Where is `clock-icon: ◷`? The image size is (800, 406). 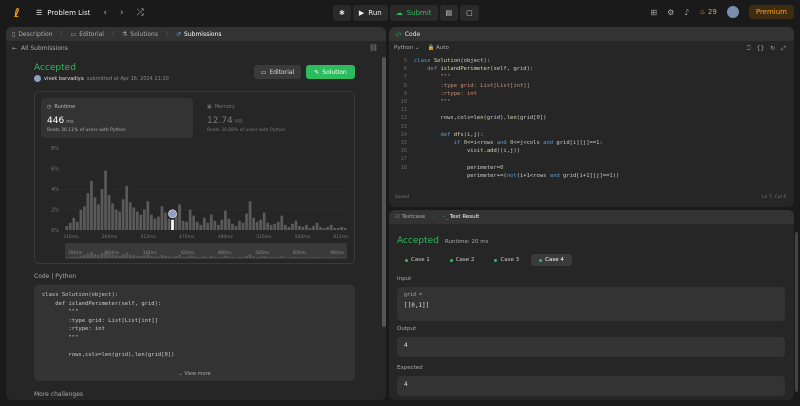
clock-icon: ◷ is located at coordinates (49, 107).